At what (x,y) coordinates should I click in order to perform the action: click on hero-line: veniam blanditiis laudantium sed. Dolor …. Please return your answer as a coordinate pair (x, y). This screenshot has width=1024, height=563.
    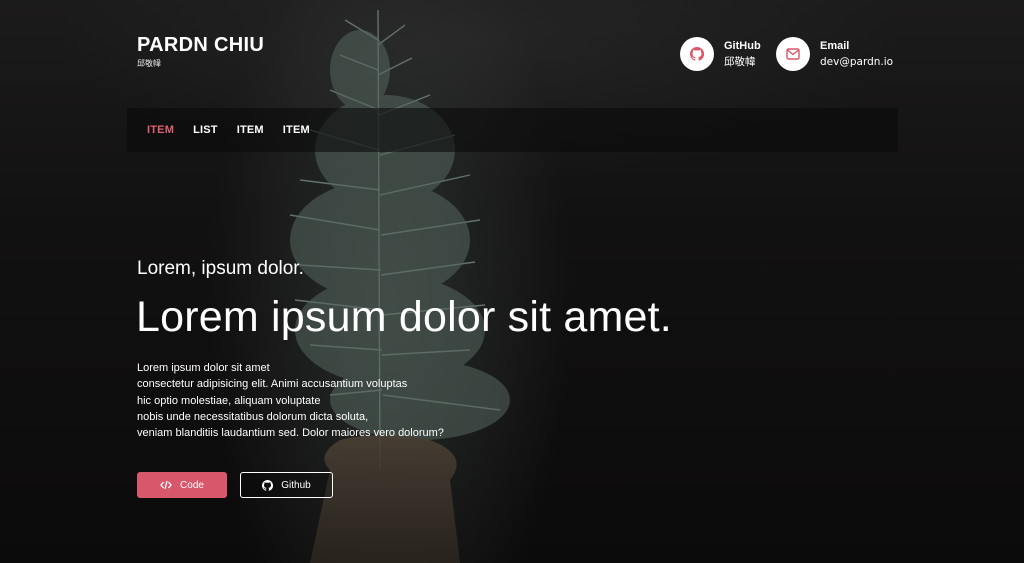
    Looking at the image, I should click on (290, 433).